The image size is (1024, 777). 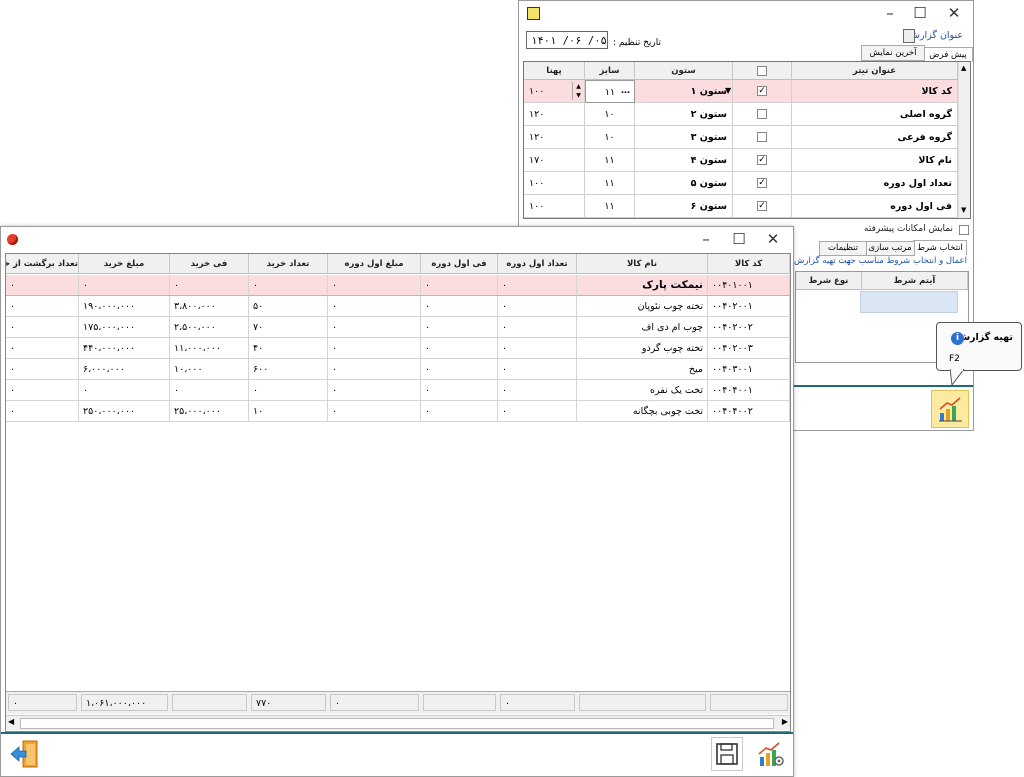 I want to click on purchase-price-cell: ۰, so click(x=209, y=390).